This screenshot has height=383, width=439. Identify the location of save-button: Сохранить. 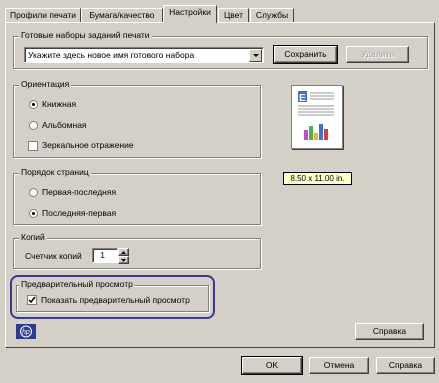
(305, 54).